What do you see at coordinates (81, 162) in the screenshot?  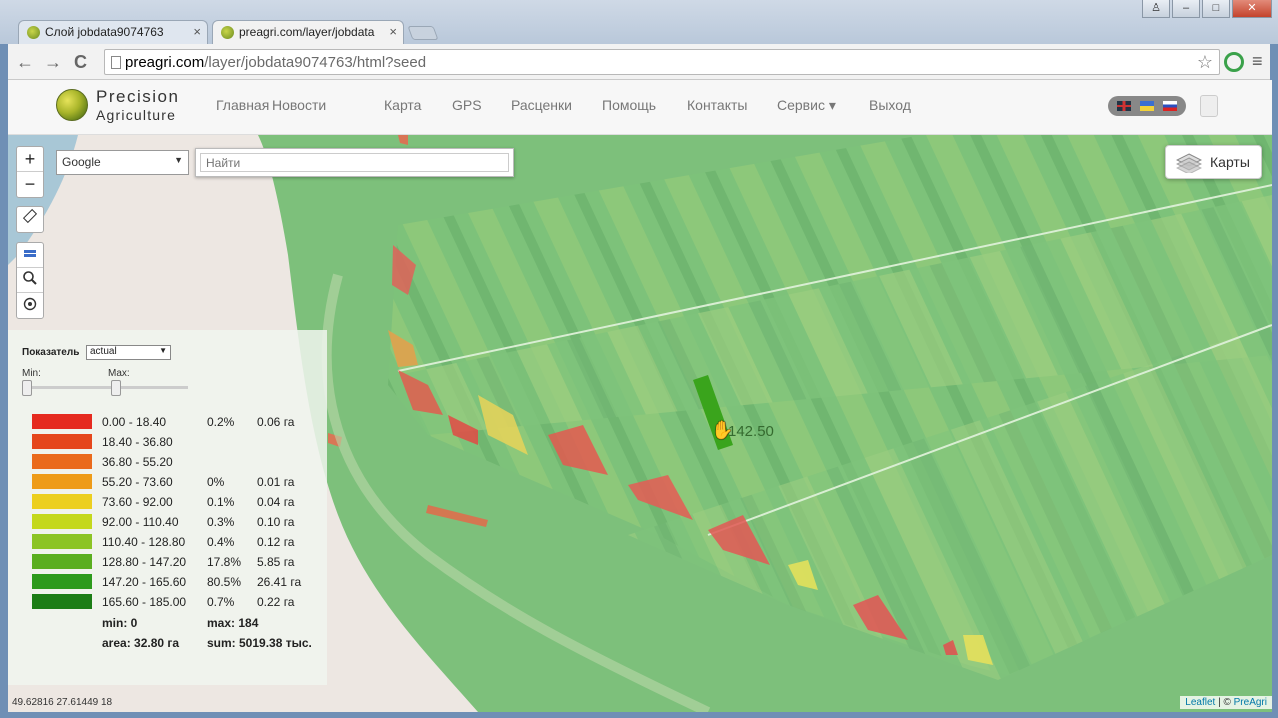 I see `provider-value: Google` at bounding box center [81, 162].